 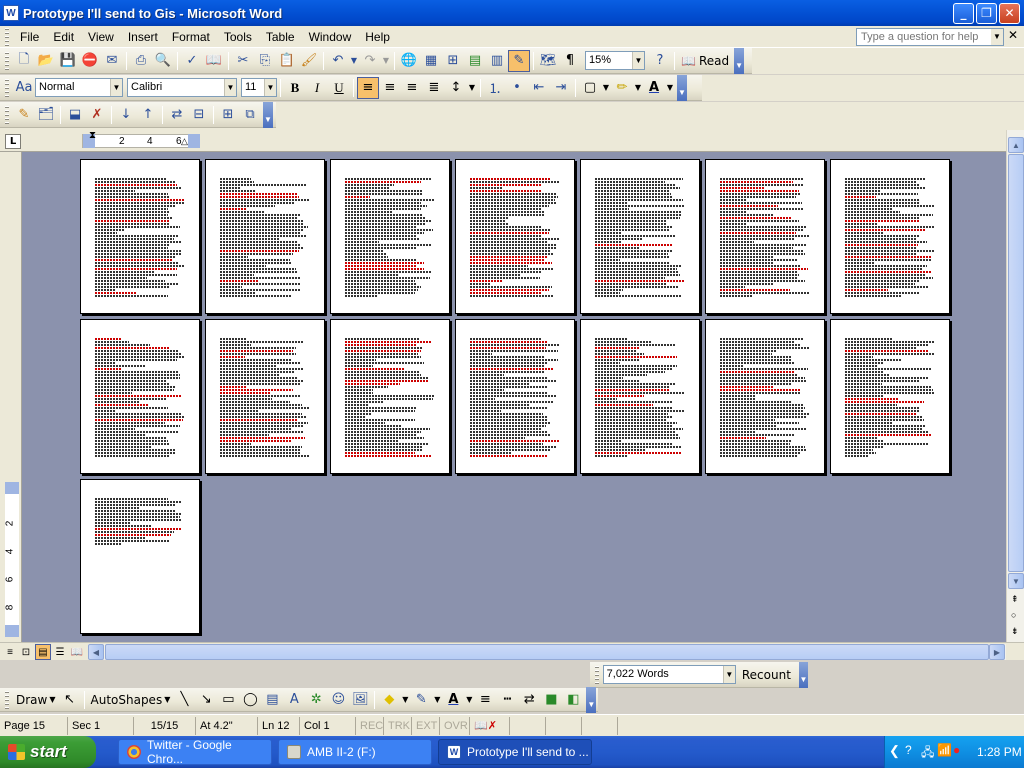 I want to click on permission-icon: ⛔, so click(x=90, y=61).